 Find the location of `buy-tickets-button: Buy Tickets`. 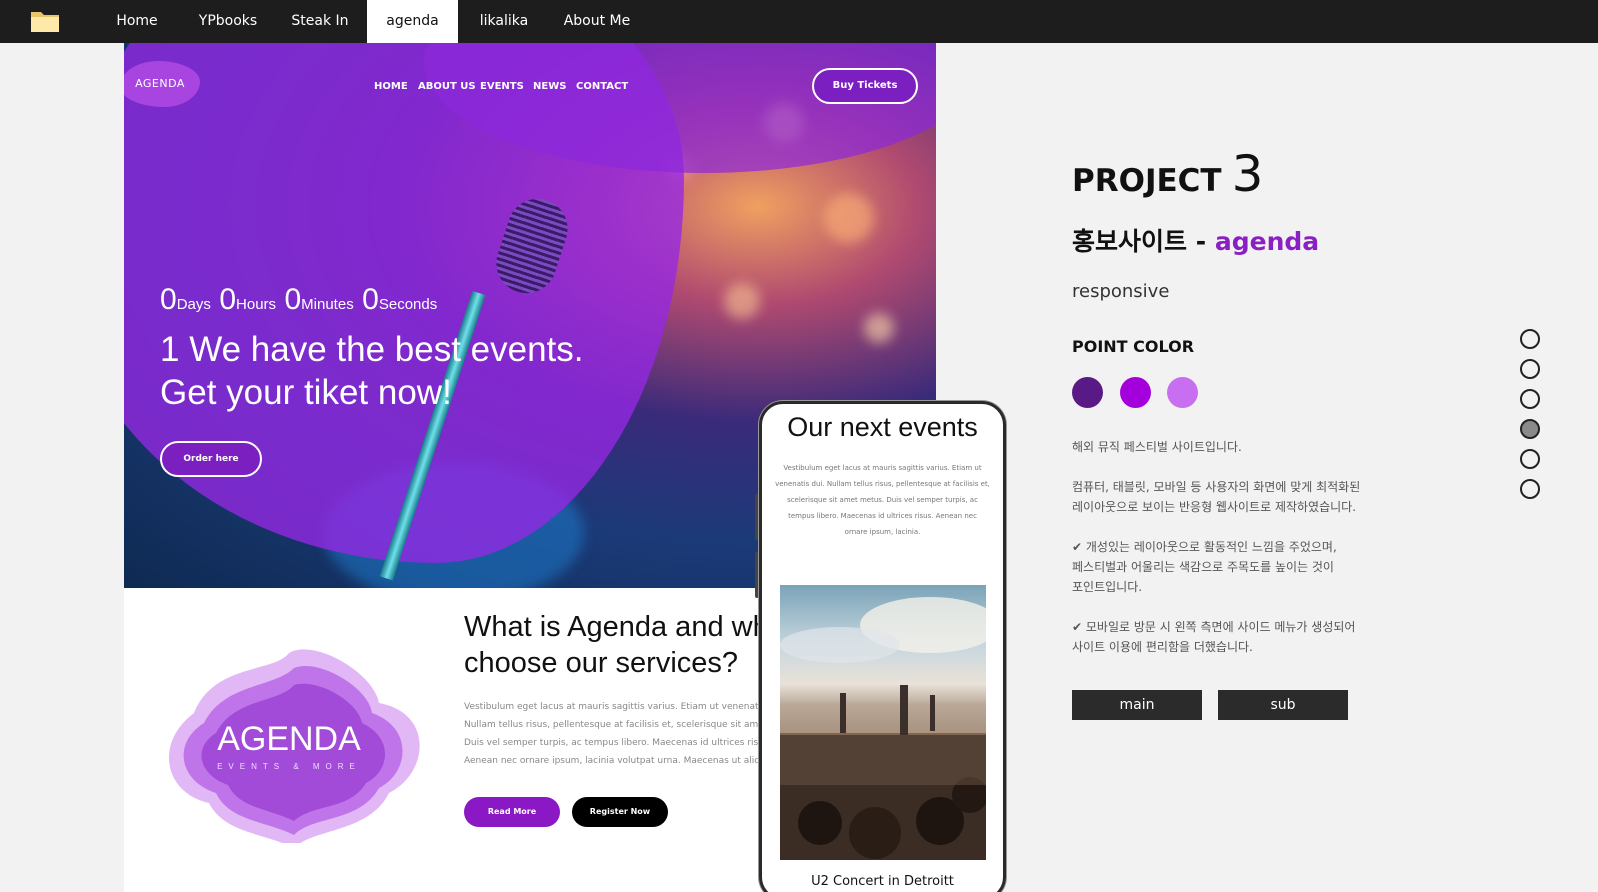

buy-tickets-button: Buy Tickets is located at coordinates (865, 86).